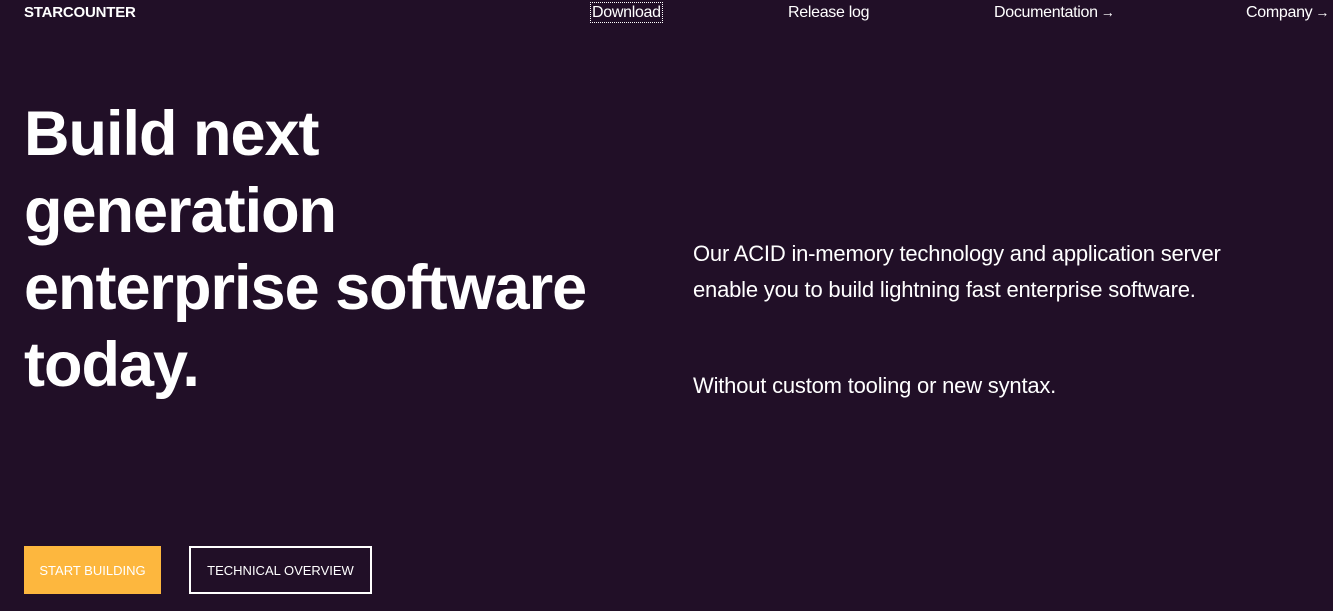 Image resolution: width=1333 pixels, height=611 pixels. What do you see at coordinates (305, 288) in the screenshot?
I see `hero-headline-line: enterprise software` at bounding box center [305, 288].